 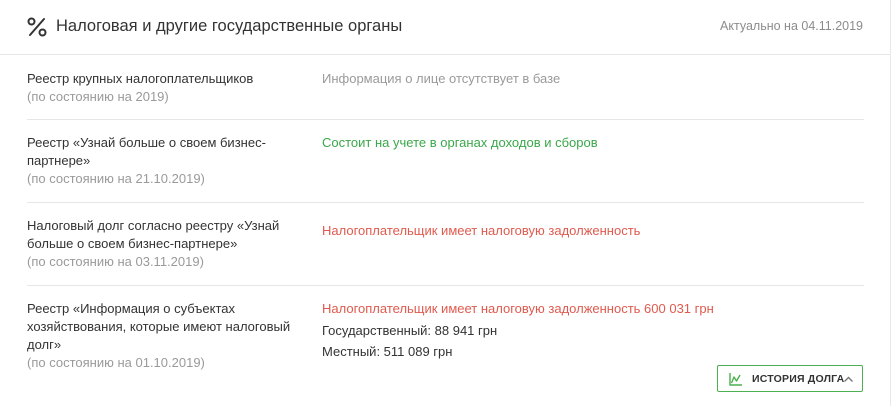 What do you see at coordinates (798, 379) in the screenshot?
I see `debt-history-label: ИСТОРИЯ ДОЛГА` at bounding box center [798, 379].